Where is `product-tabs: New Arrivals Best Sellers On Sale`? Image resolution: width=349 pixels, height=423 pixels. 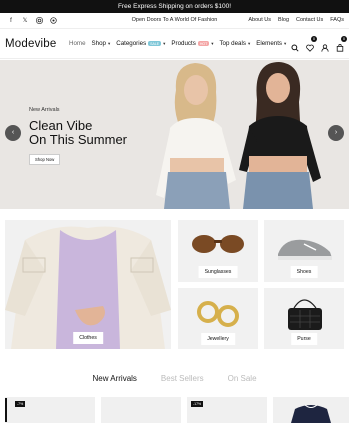
product-tabs: New Arrivals Best Sellers On Sale is located at coordinates (174, 378).